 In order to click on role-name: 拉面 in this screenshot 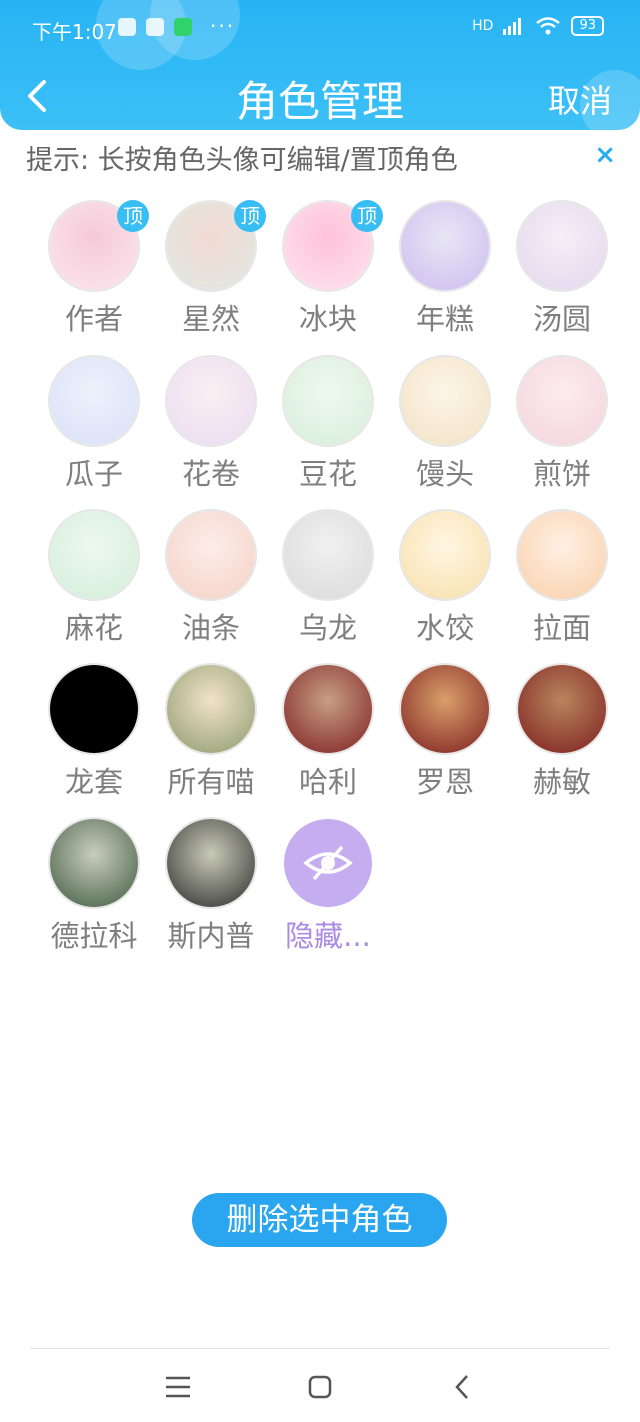, I will do `click(561, 628)`.